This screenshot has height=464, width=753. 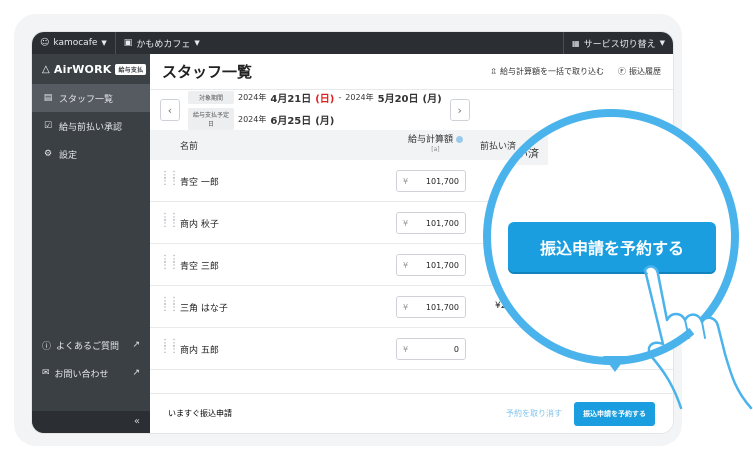 I want to click on column-header-amount: 給与計算額 [a], so click(x=435, y=145).